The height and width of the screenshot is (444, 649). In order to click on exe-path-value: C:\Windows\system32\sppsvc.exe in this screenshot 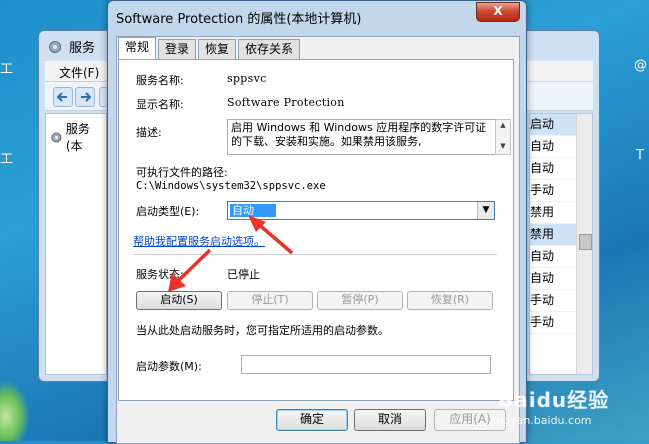, I will do `click(231, 186)`.